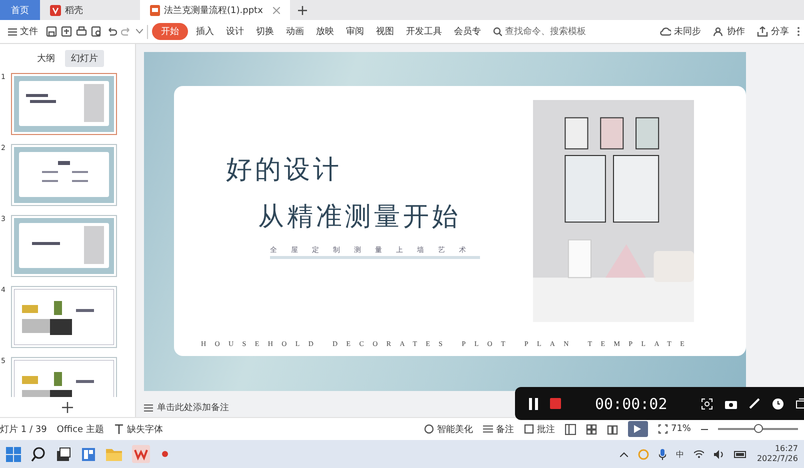 This screenshot has height=468, width=804. What do you see at coordinates (731, 403) in the screenshot?
I see `camera-icon` at bounding box center [731, 403].